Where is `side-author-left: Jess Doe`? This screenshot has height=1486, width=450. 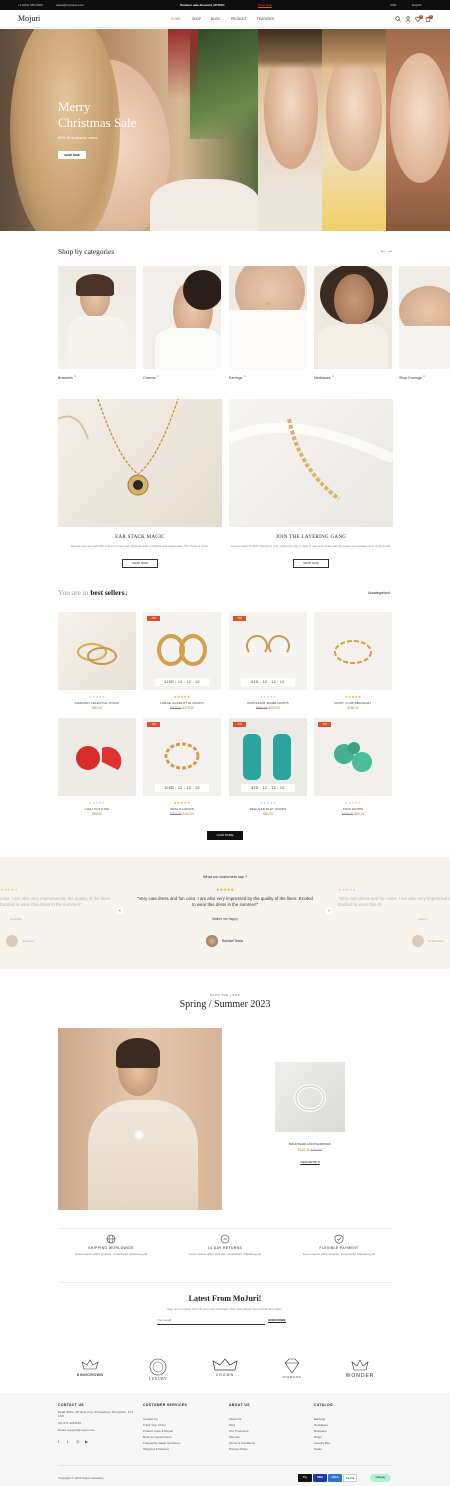
side-author-left: Jess Doe is located at coordinates (28, 941).